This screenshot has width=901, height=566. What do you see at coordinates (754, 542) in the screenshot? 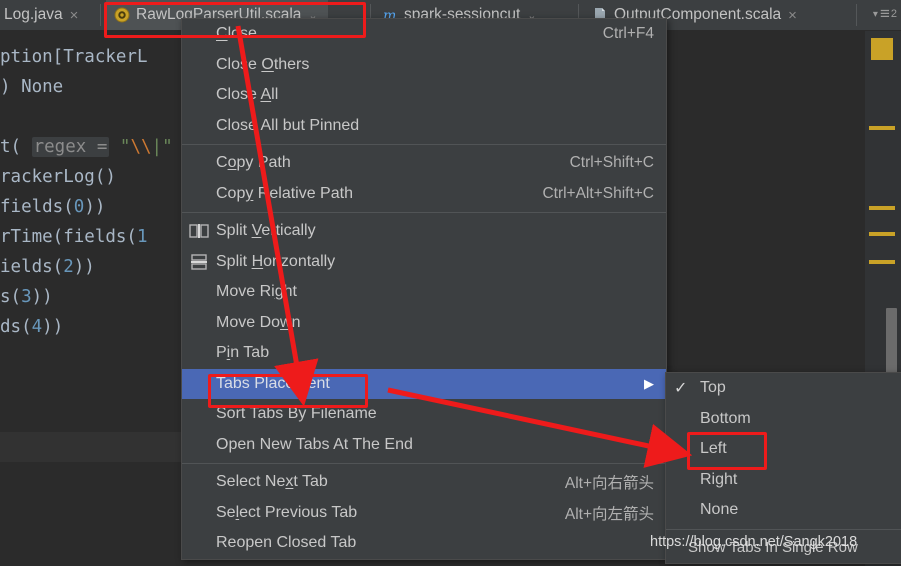
I see `watermark-url: https://blog.csdn.net/Sangk2018` at bounding box center [754, 542].